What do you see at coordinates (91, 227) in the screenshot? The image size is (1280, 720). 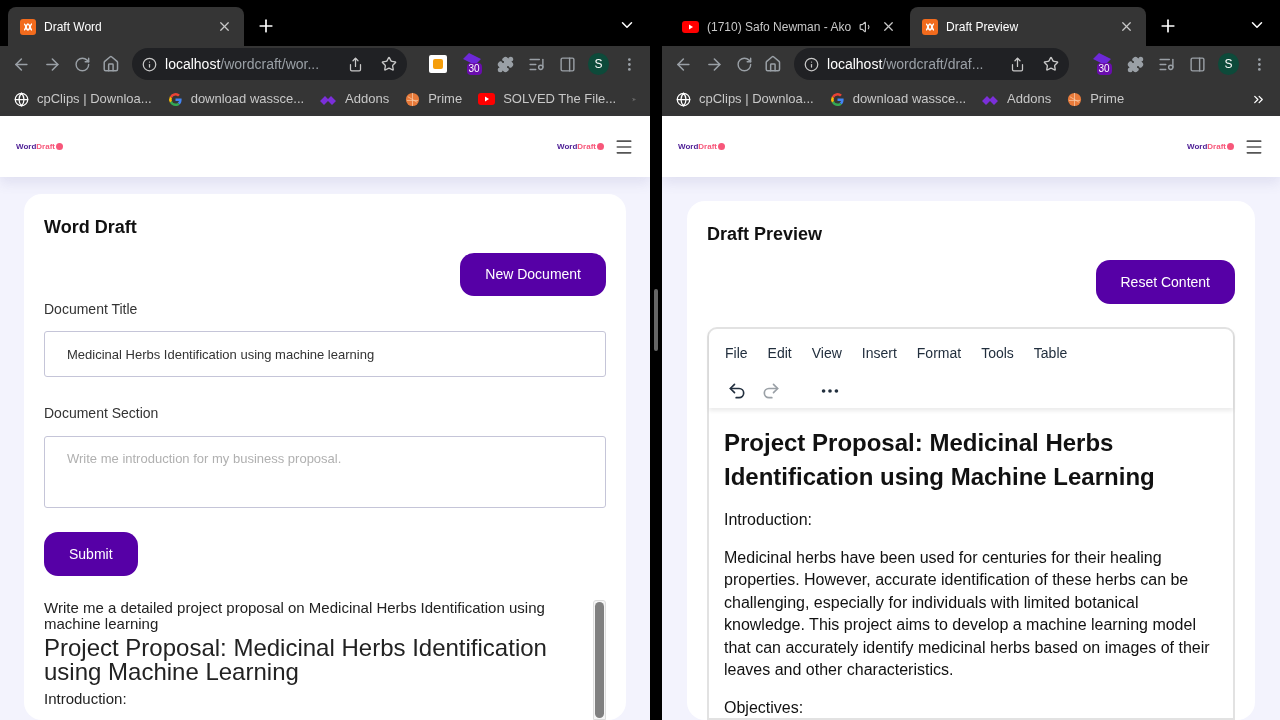 I see `card-title: Word Draft` at bounding box center [91, 227].